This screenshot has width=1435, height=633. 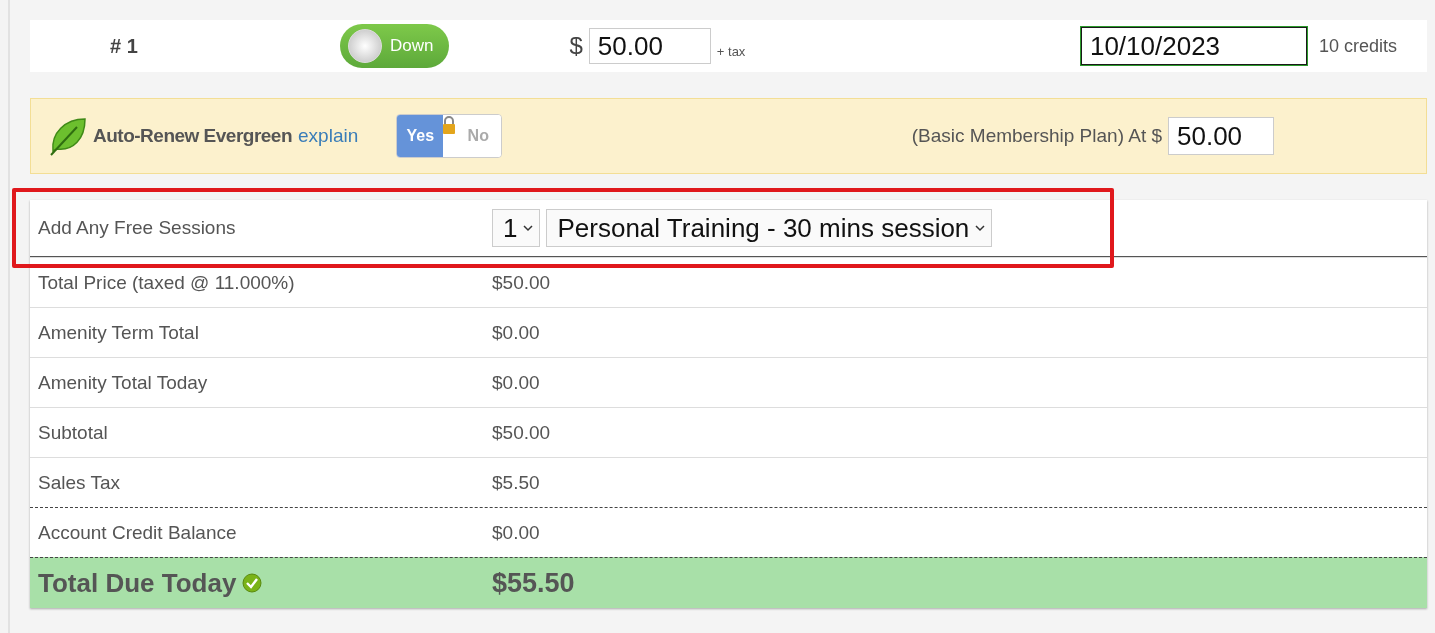 What do you see at coordinates (68, 136) in the screenshot?
I see `leaf-icon` at bounding box center [68, 136].